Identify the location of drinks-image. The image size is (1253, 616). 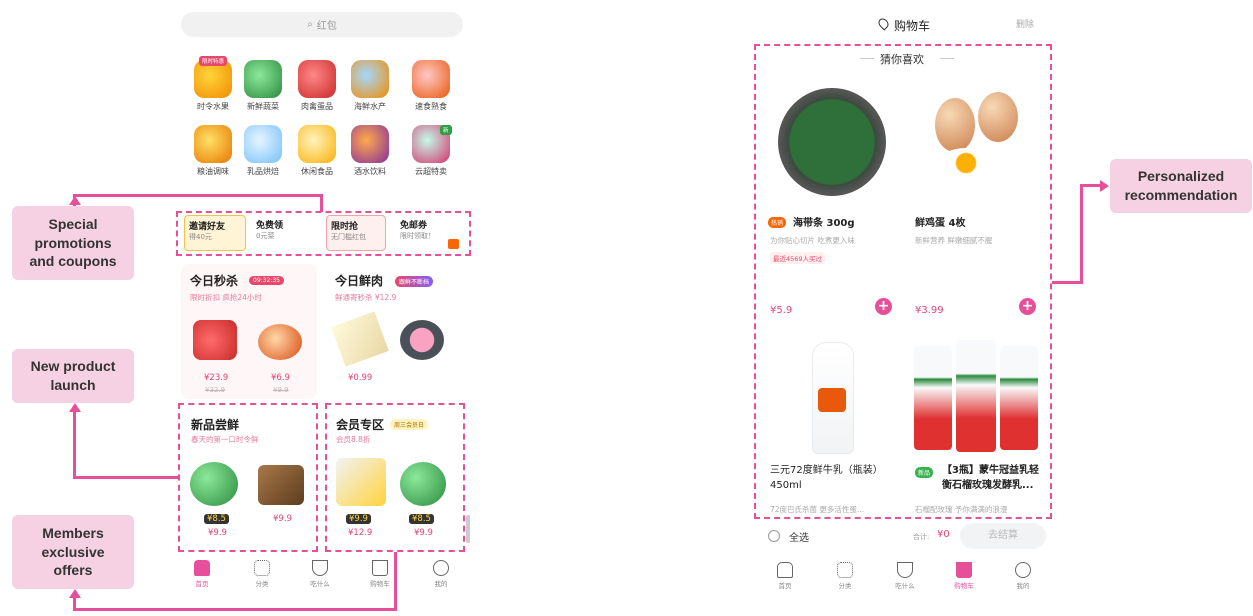
(370, 144).